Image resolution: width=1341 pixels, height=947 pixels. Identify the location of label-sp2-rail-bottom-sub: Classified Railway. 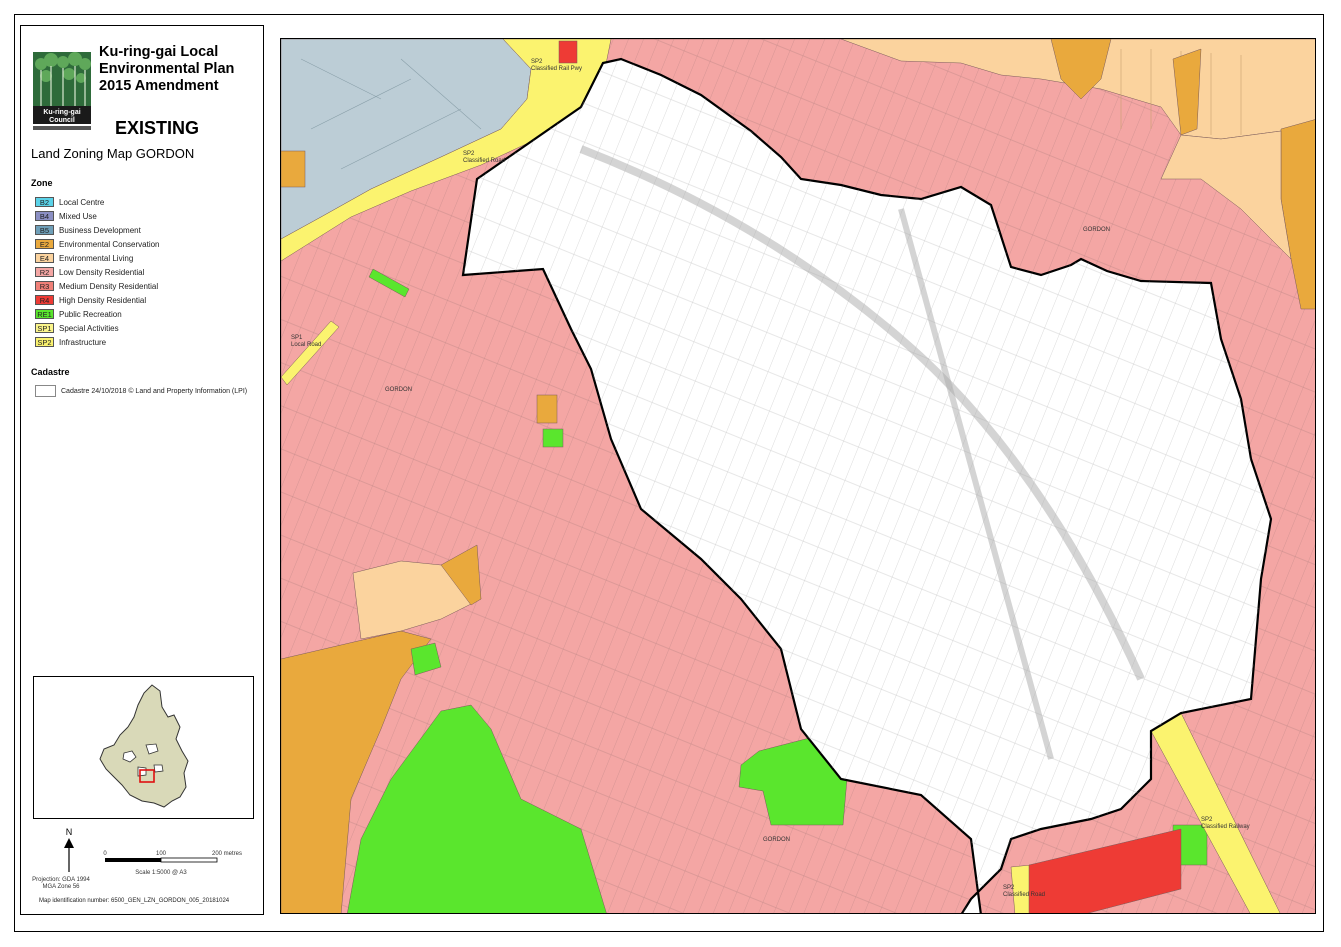
(1225, 827).